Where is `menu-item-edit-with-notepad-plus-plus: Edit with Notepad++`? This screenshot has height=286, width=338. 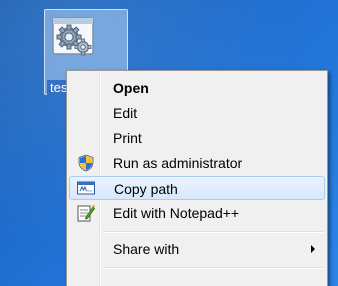
menu-item-edit-with-notepad-plus-plus: Edit with Notepad++ is located at coordinates (197, 213).